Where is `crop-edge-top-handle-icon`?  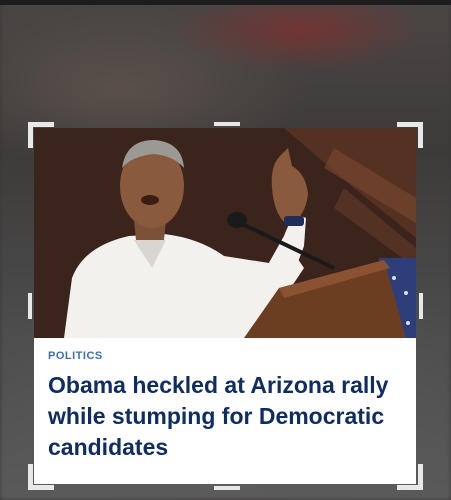
crop-edge-top-handle-icon is located at coordinates (227, 124).